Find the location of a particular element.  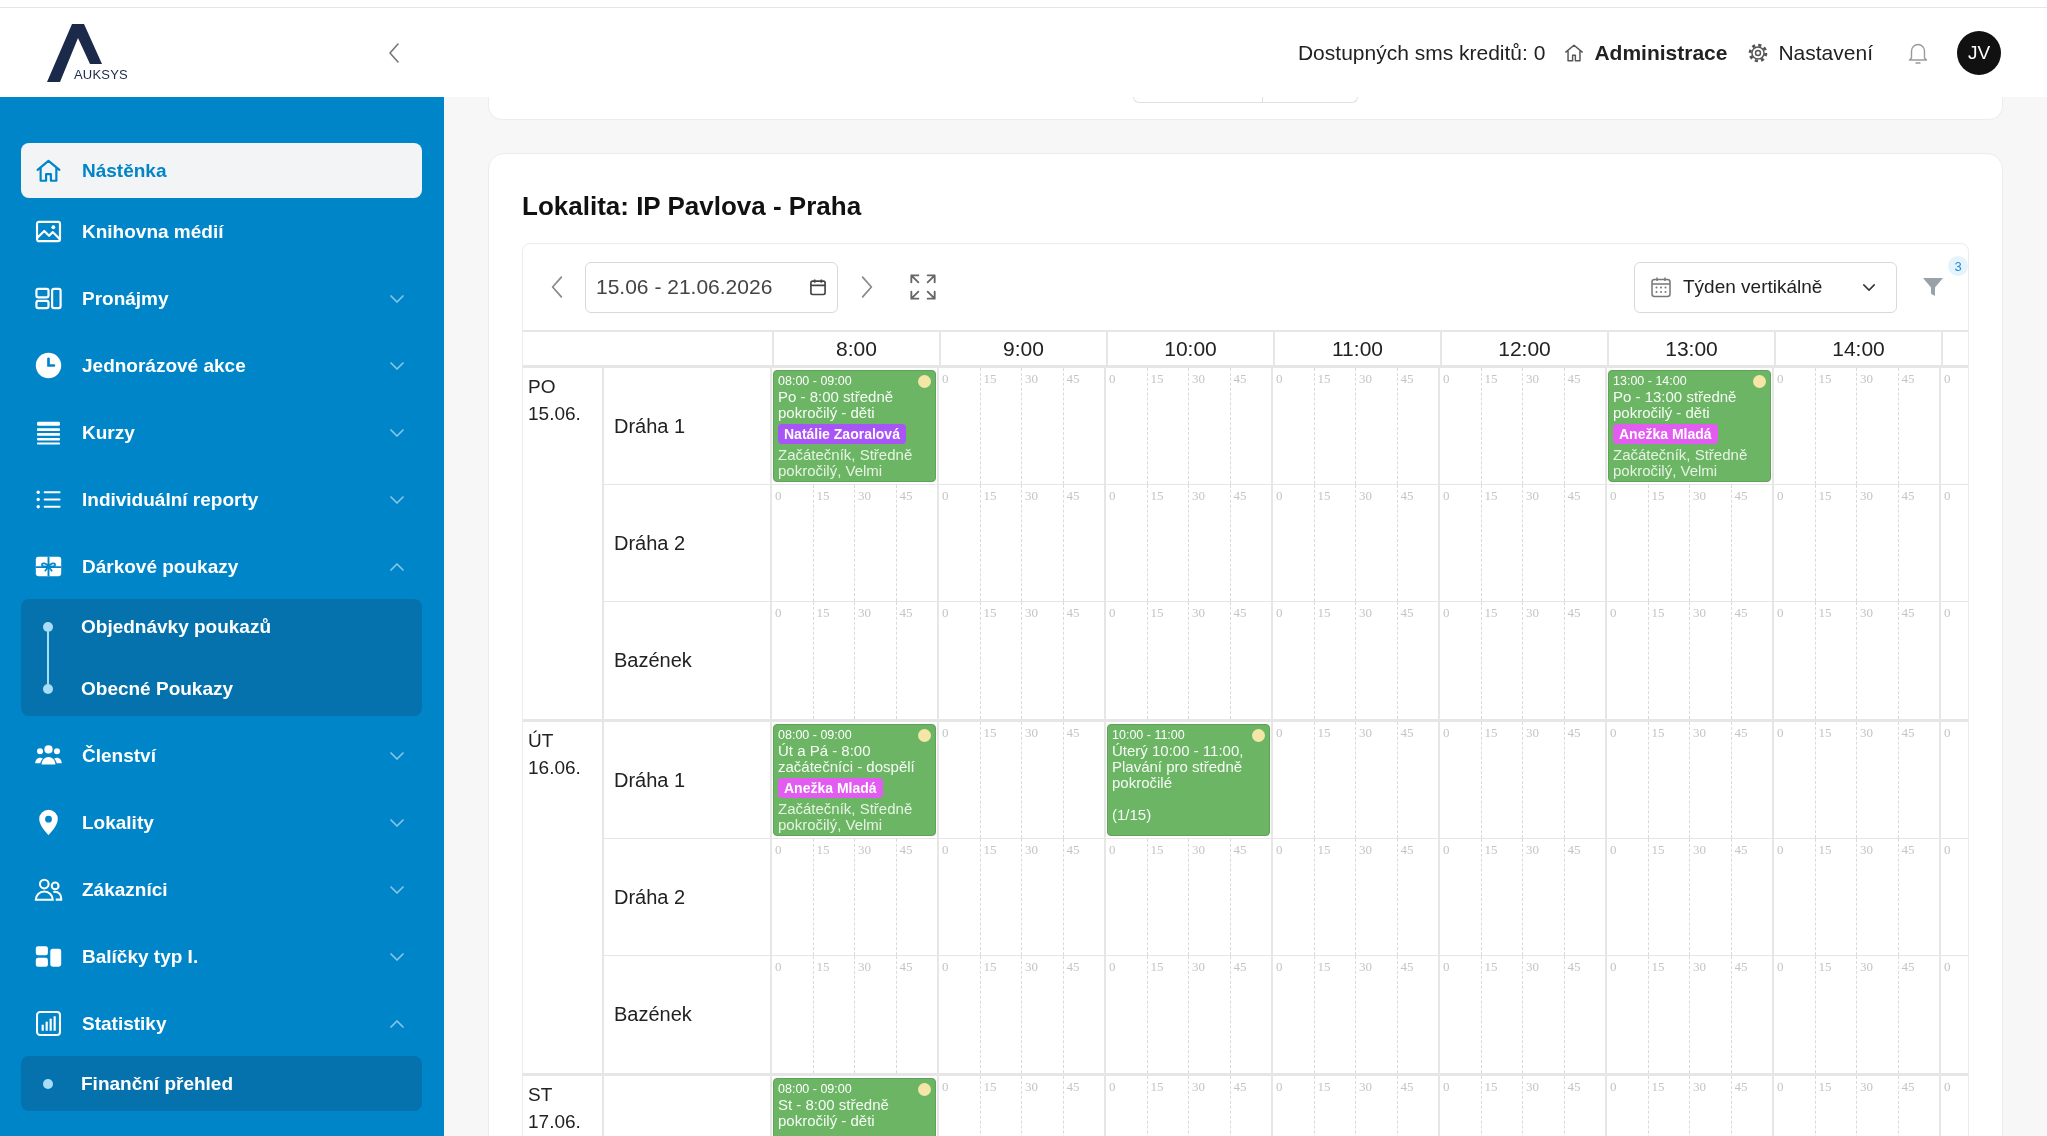

header-link: Administrace is located at coordinates (1645, 52).